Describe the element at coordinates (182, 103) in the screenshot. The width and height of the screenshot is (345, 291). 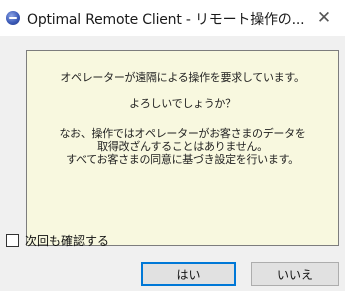
I see `message-line-question: よろしいでしょうか？` at that location.